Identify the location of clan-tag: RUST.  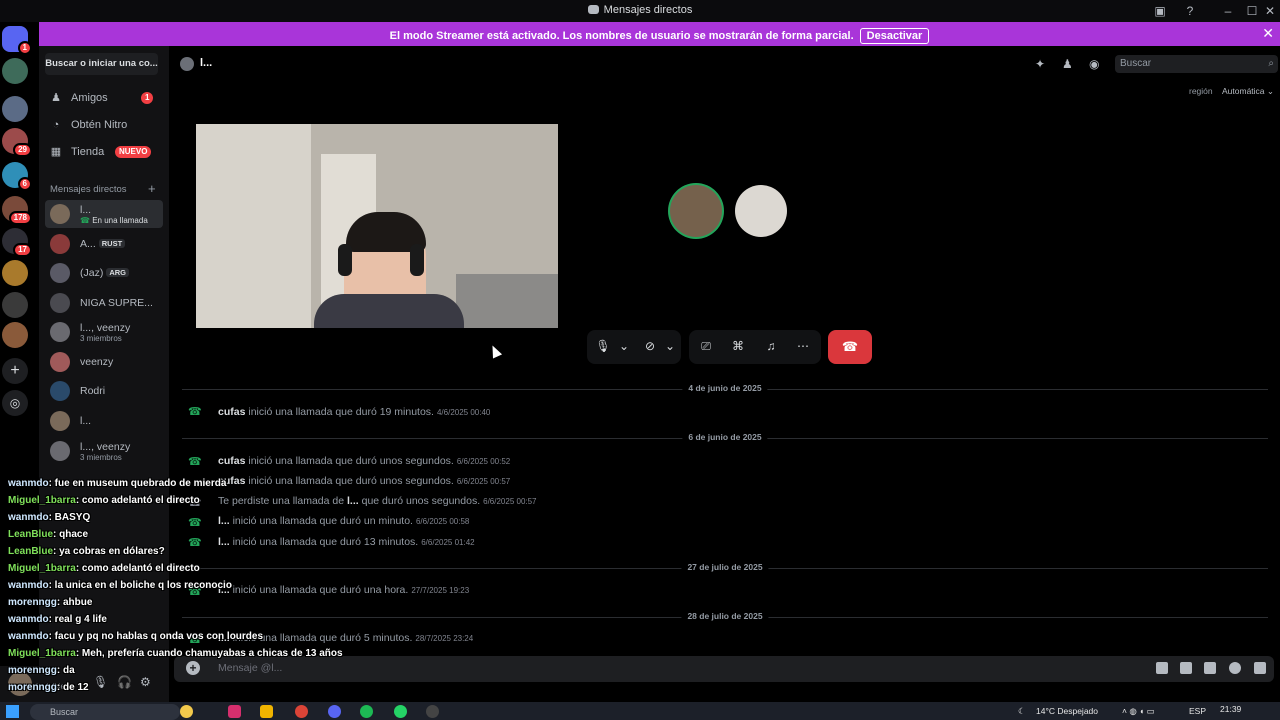
(112, 243).